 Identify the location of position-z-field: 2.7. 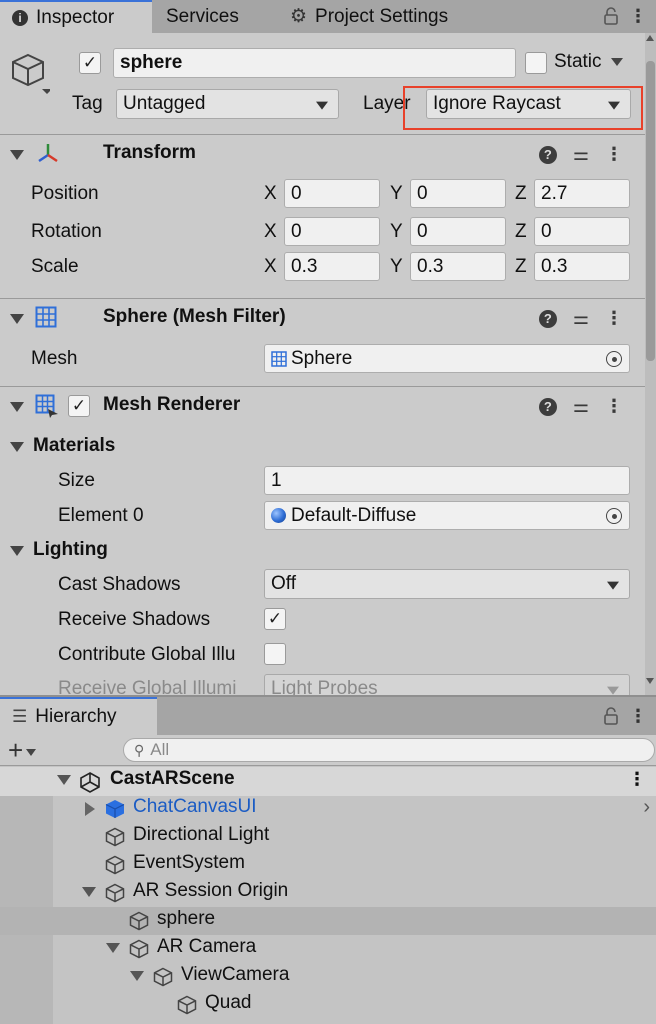
(582, 193).